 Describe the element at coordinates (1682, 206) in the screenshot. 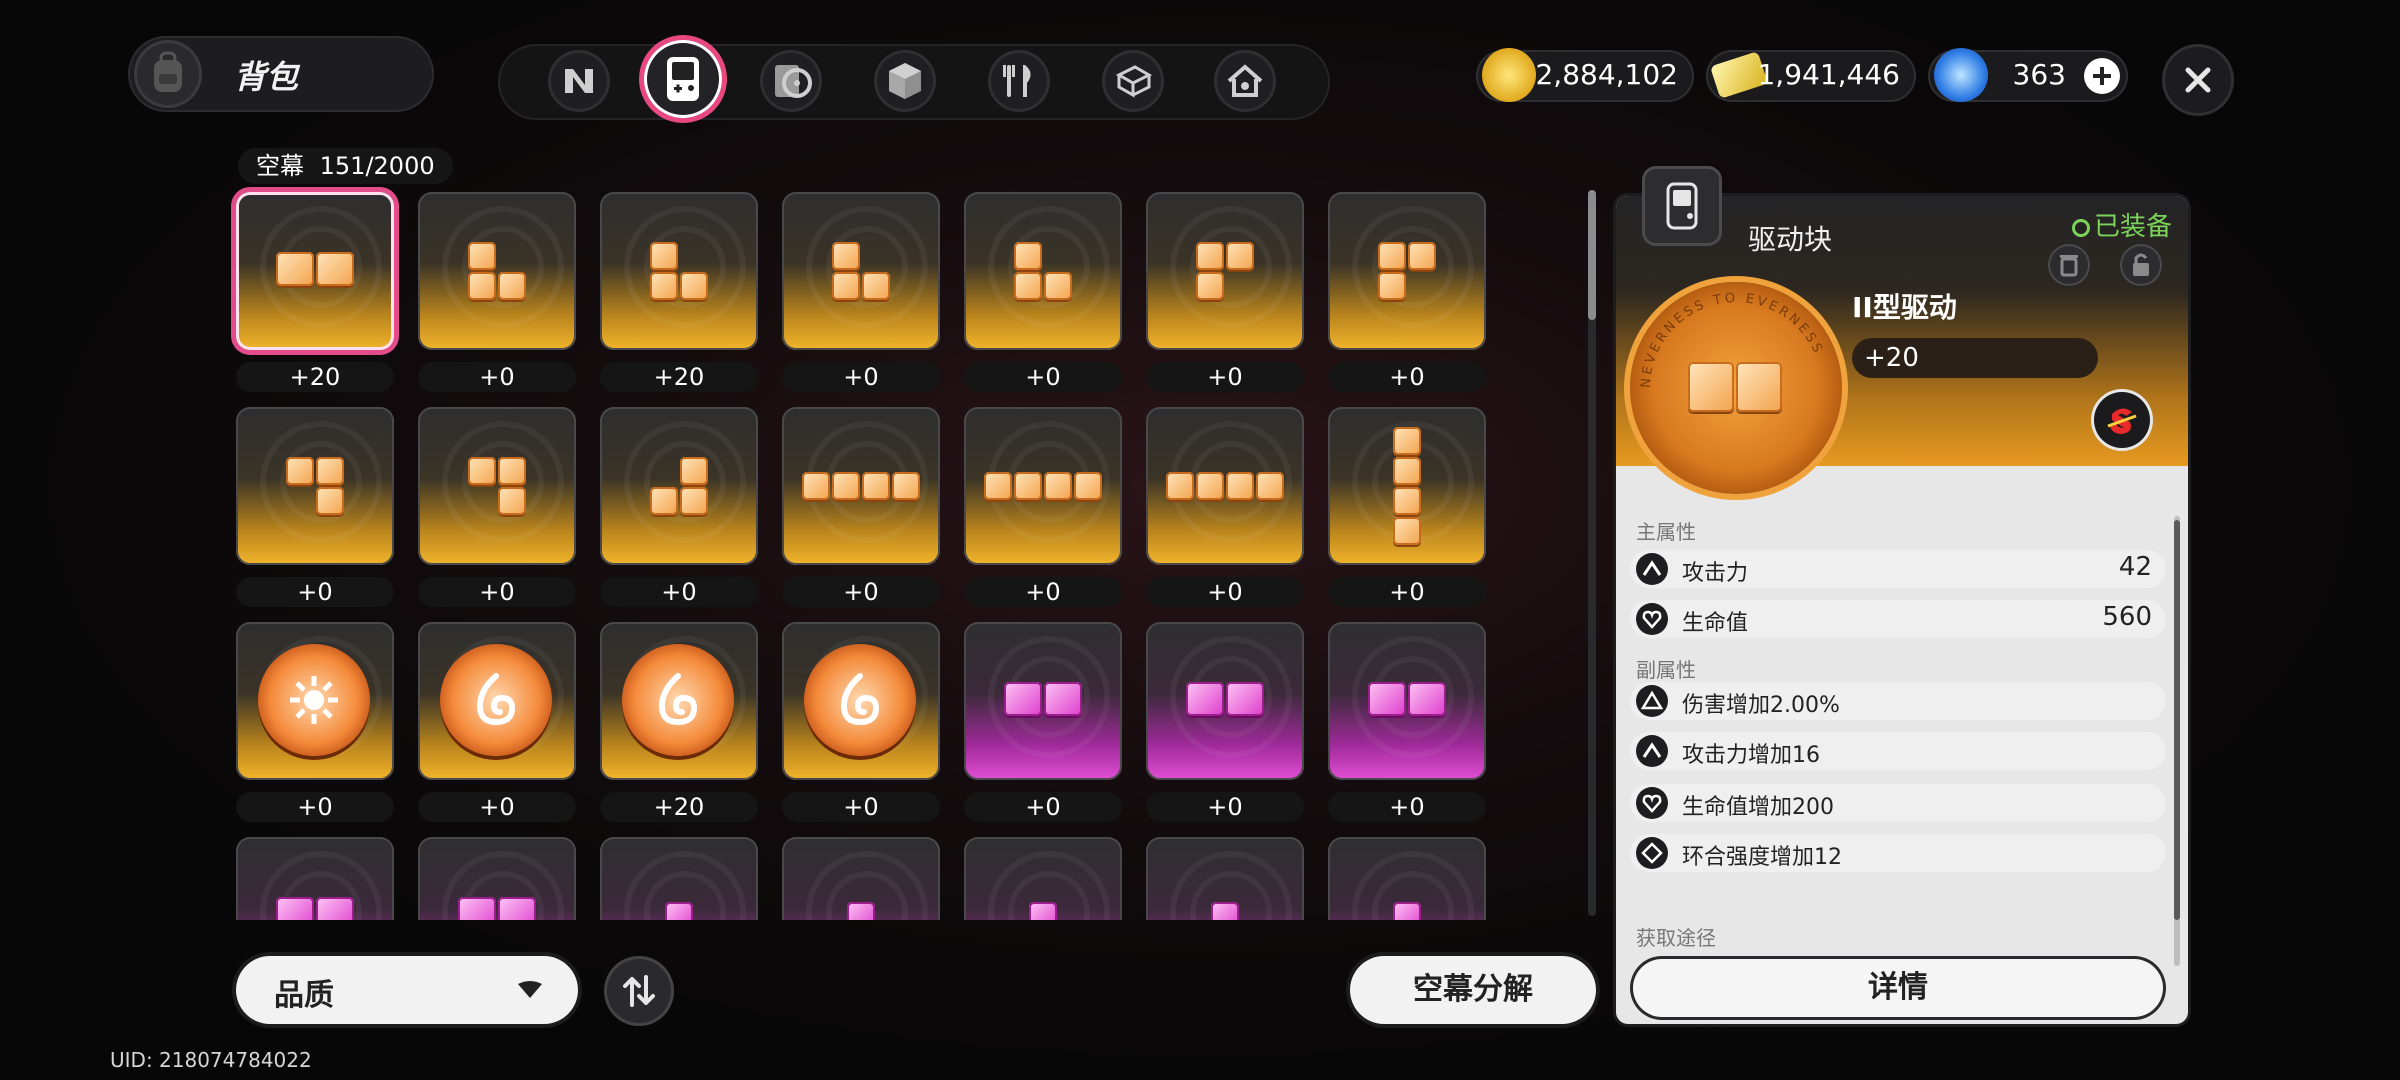

I see `drive-slot-tab` at that location.